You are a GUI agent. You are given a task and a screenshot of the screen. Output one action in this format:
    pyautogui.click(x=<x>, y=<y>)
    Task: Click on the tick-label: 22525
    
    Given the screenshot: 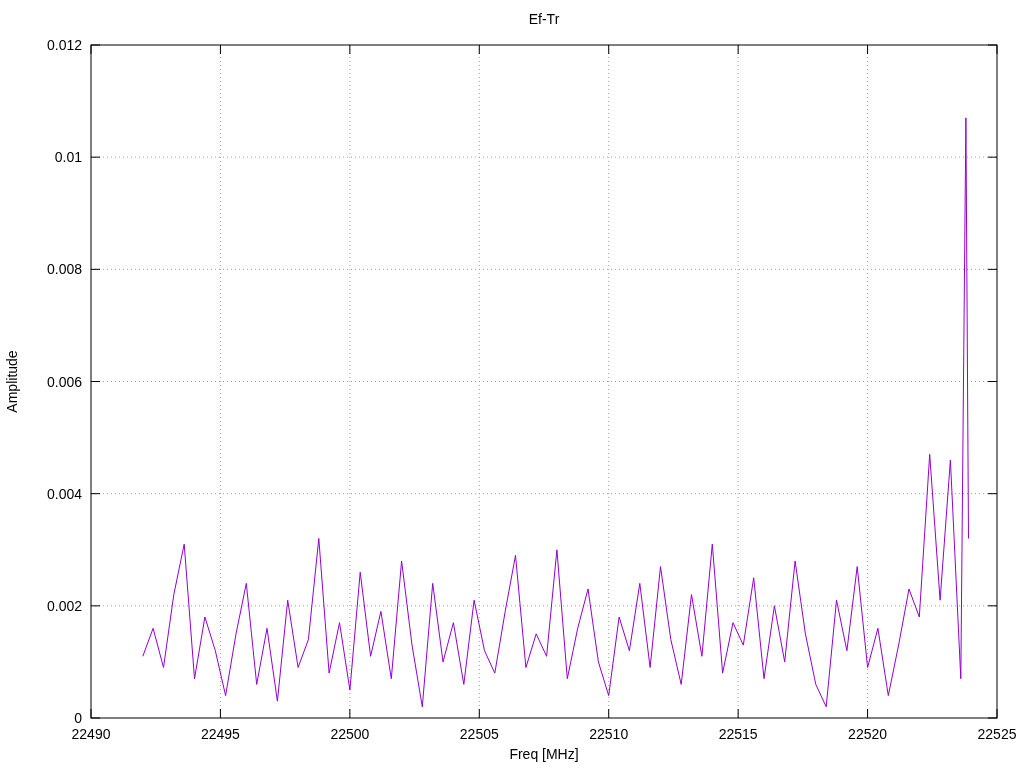 What is the action you would take?
    pyautogui.click(x=997, y=734)
    